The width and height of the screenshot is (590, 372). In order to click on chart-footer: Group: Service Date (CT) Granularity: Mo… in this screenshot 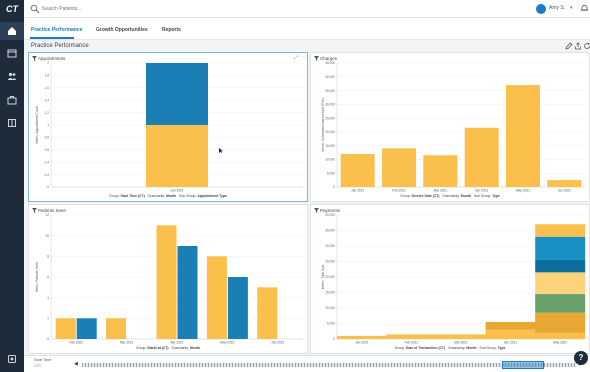, I will do `click(450, 196)`.